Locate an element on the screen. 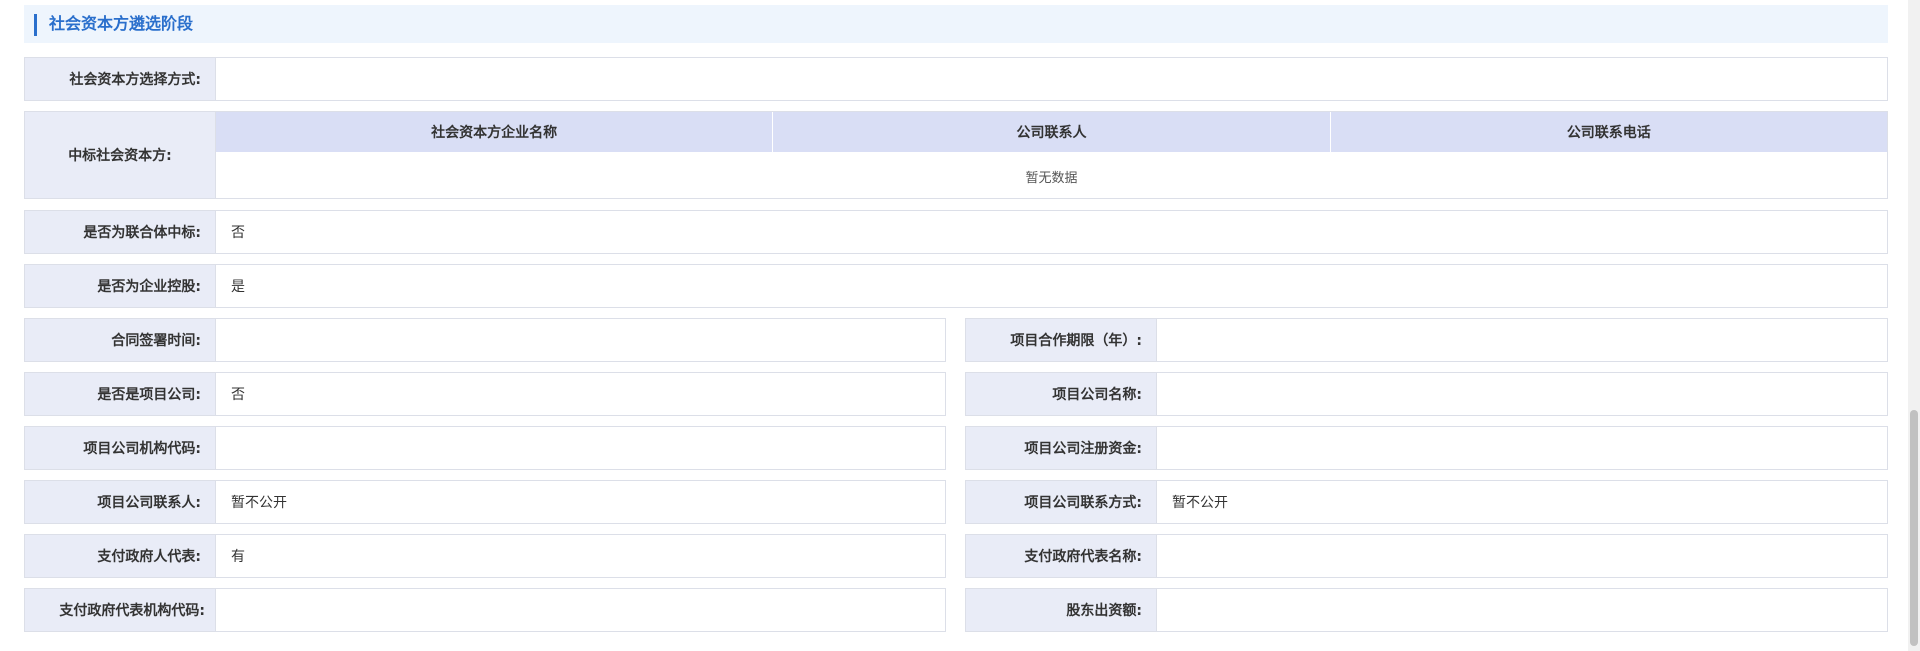  row-gov-rep-name: 支付政府代表名称: is located at coordinates (956, 556).